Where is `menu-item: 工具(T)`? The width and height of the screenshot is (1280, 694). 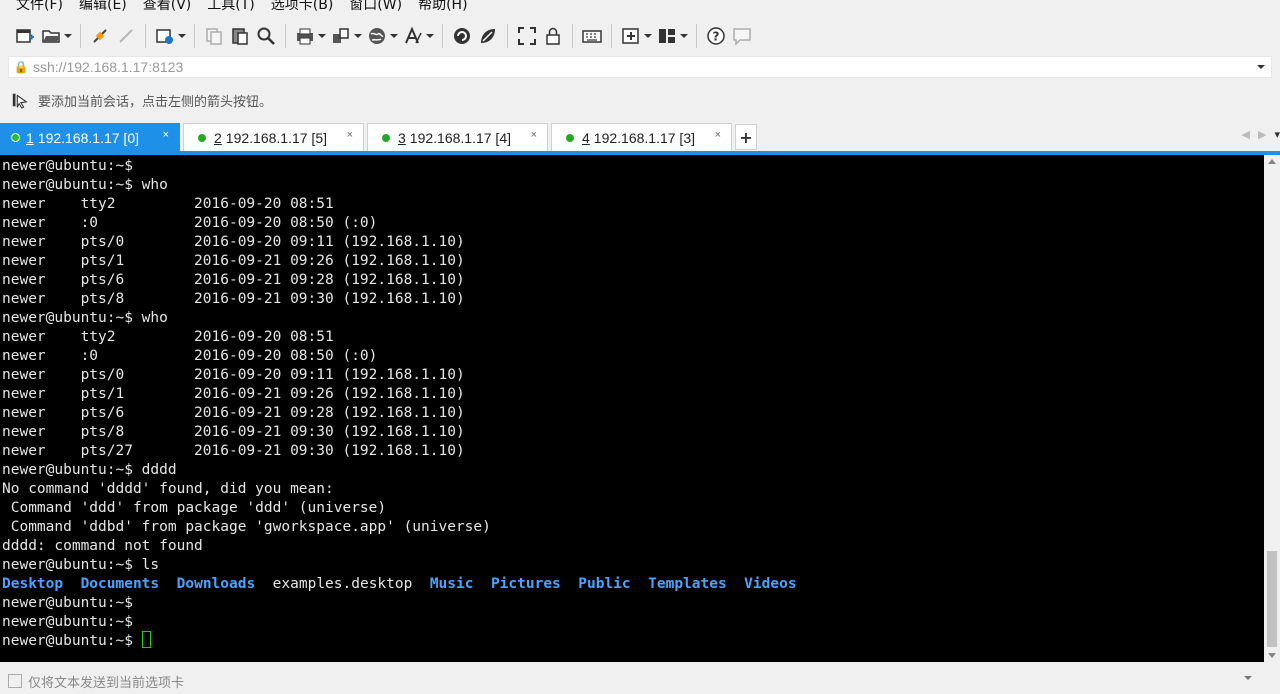 menu-item: 工具(T) is located at coordinates (230, 6).